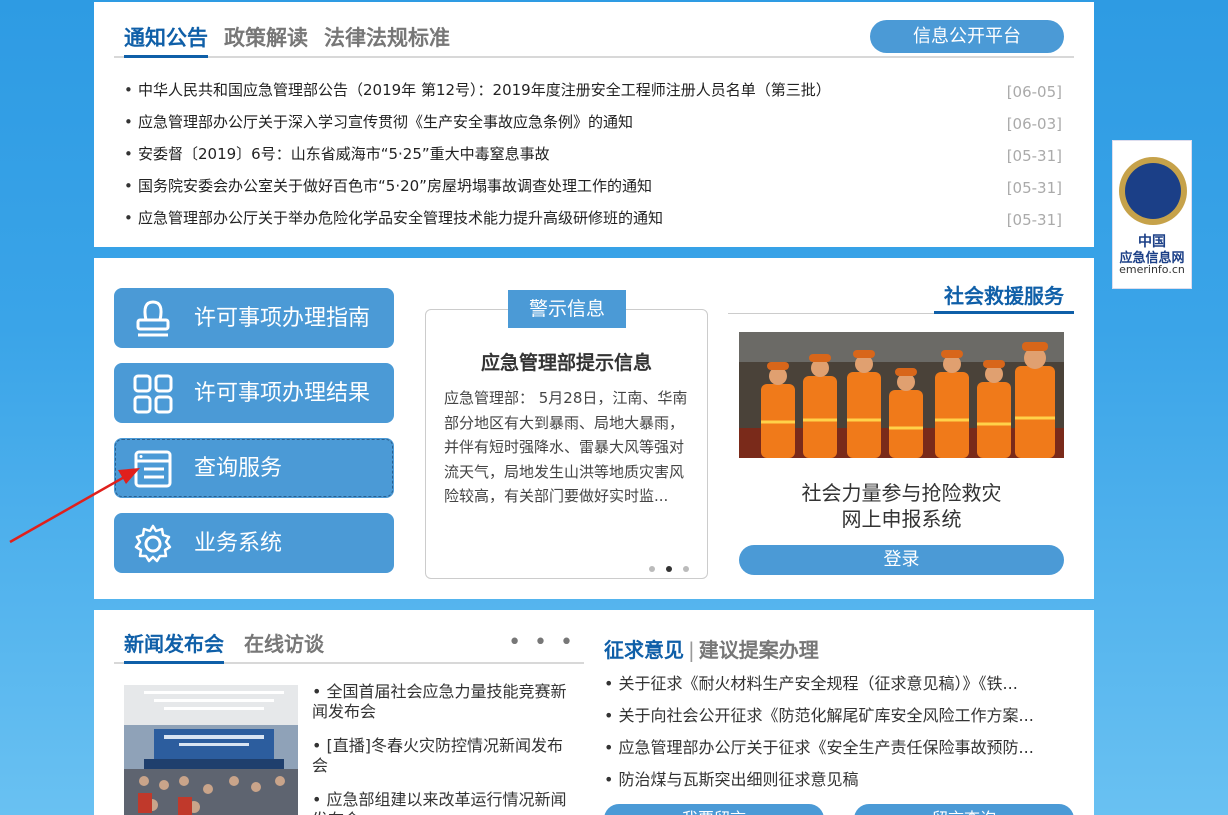 The height and width of the screenshot is (815, 1228). Describe the element at coordinates (238, 543) in the screenshot. I see `service-label: 业务系统` at that location.